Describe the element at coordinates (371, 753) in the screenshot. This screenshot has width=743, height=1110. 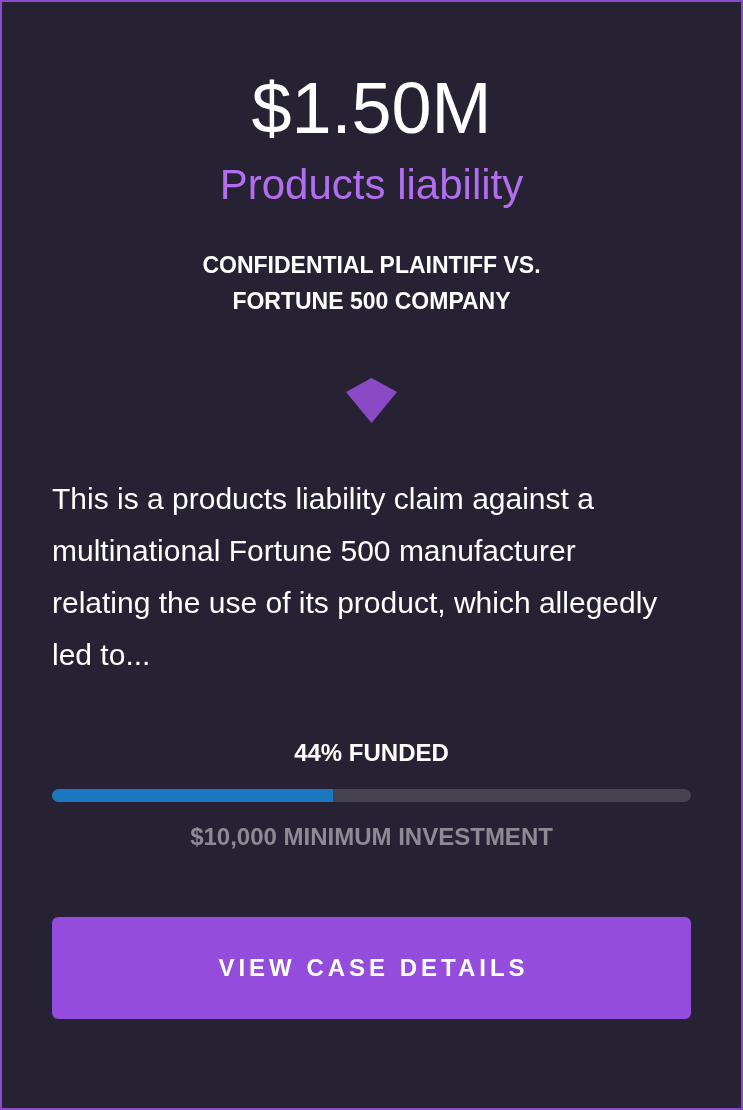
I see `funded-label: 44% FUNDED` at that location.